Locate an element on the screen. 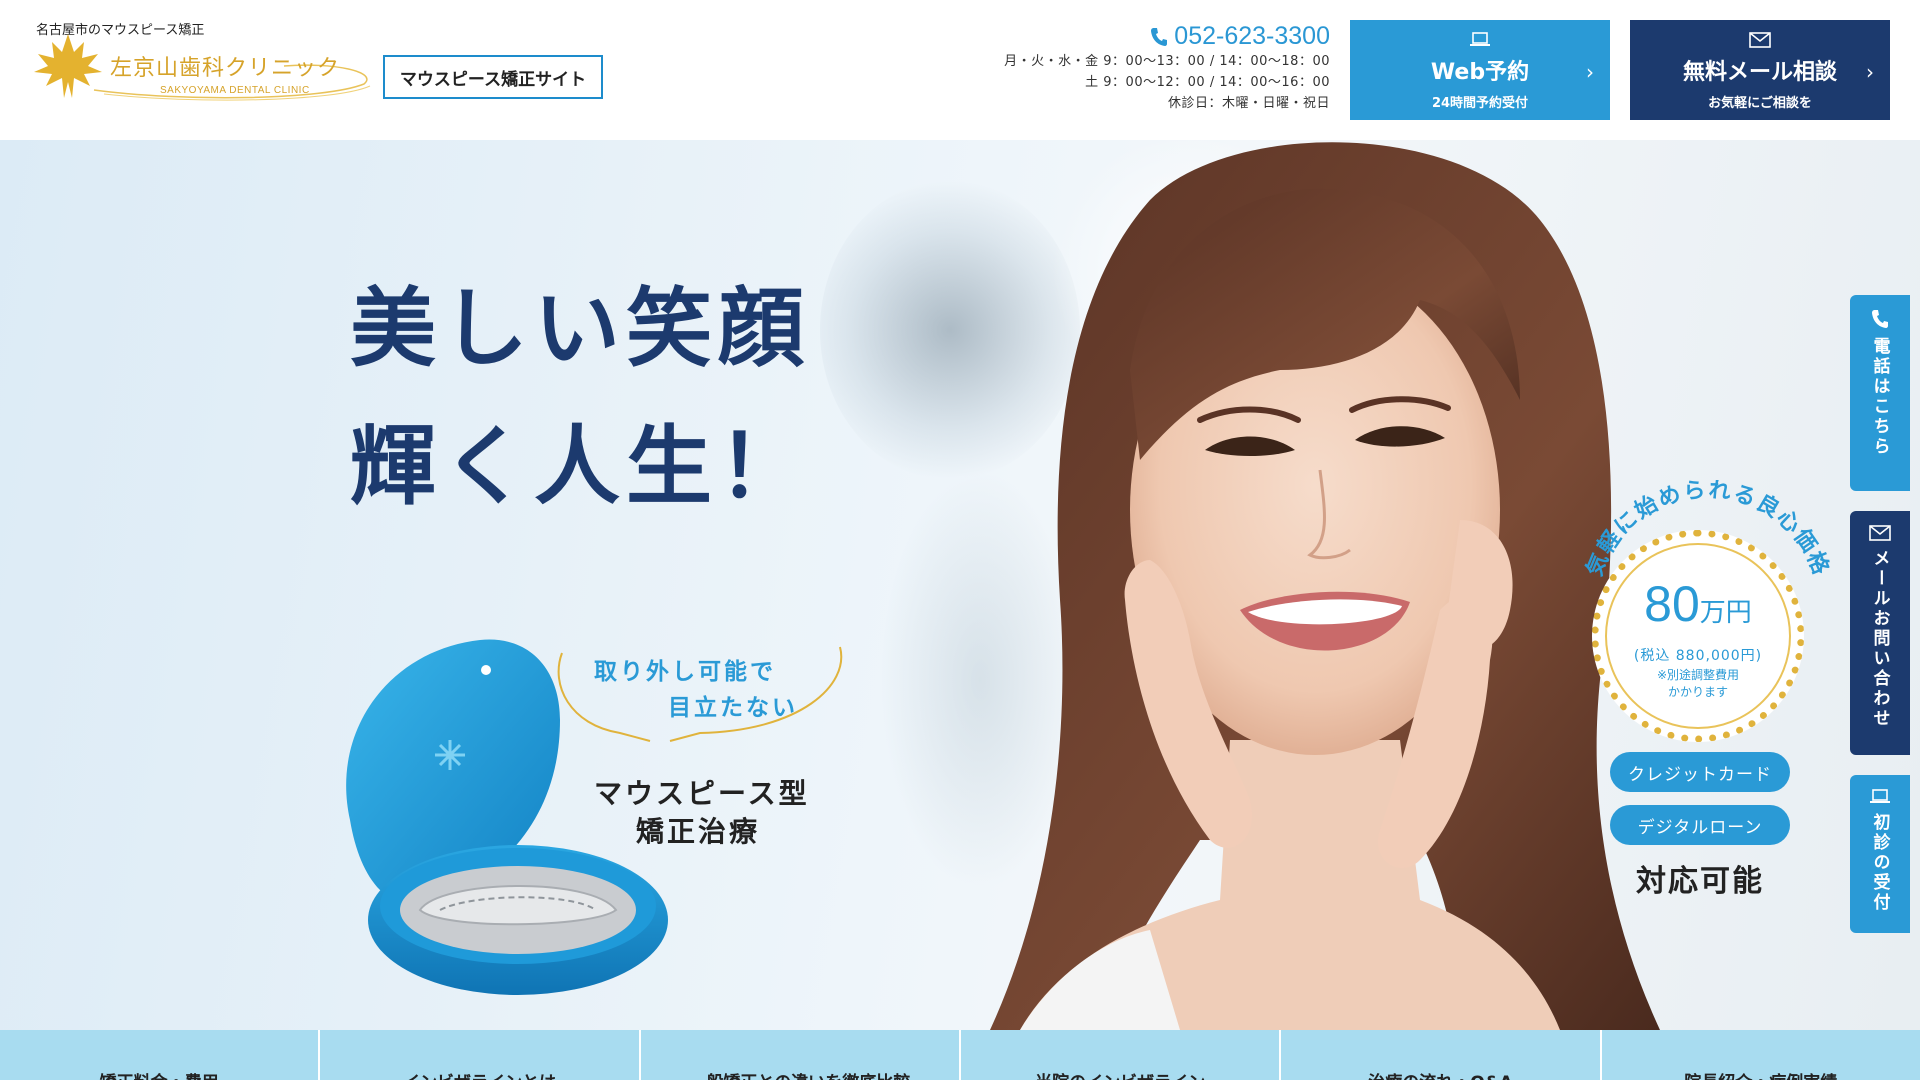 The width and height of the screenshot is (1920, 1080). side-phone-button: 電話はこちら is located at coordinates (1880, 393).